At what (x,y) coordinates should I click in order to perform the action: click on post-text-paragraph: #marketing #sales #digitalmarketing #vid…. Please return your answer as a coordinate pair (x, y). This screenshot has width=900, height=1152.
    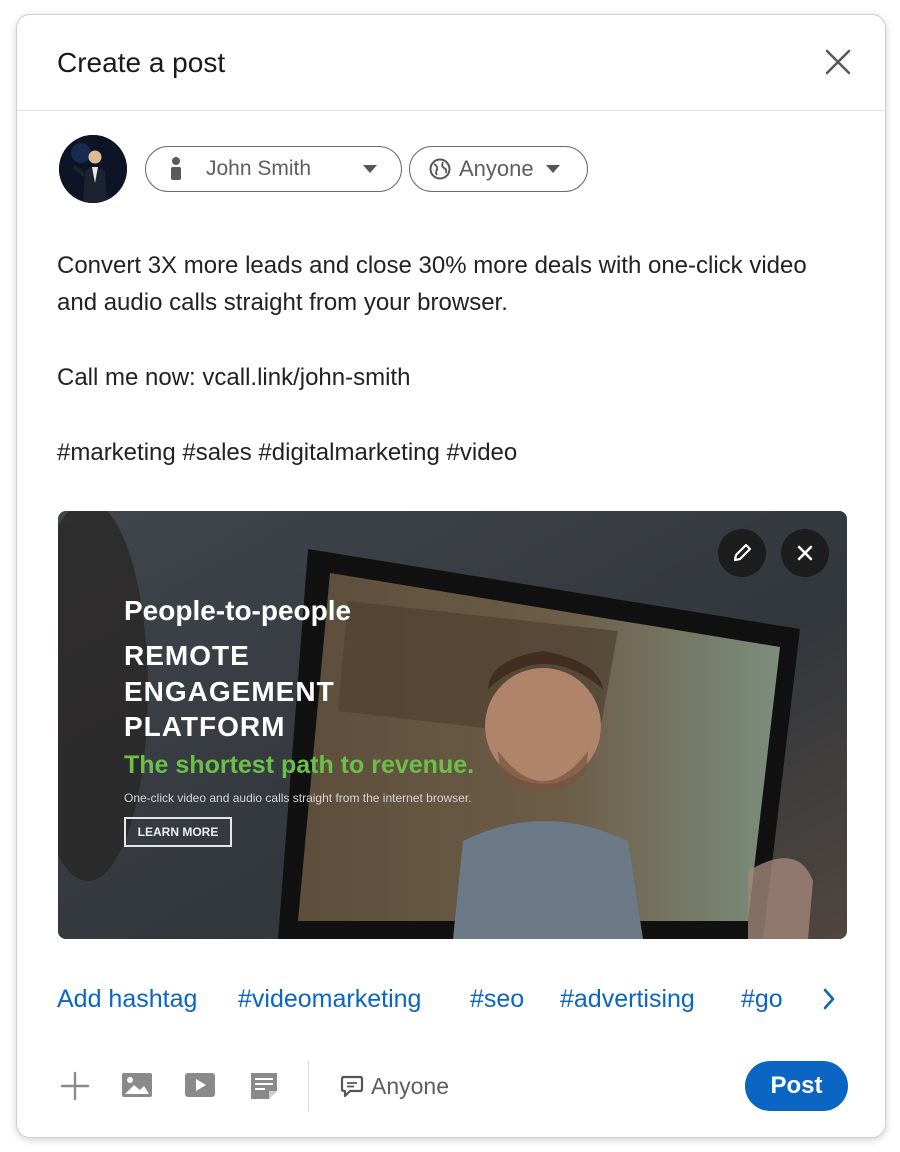
    Looking at the image, I should click on (287, 452).